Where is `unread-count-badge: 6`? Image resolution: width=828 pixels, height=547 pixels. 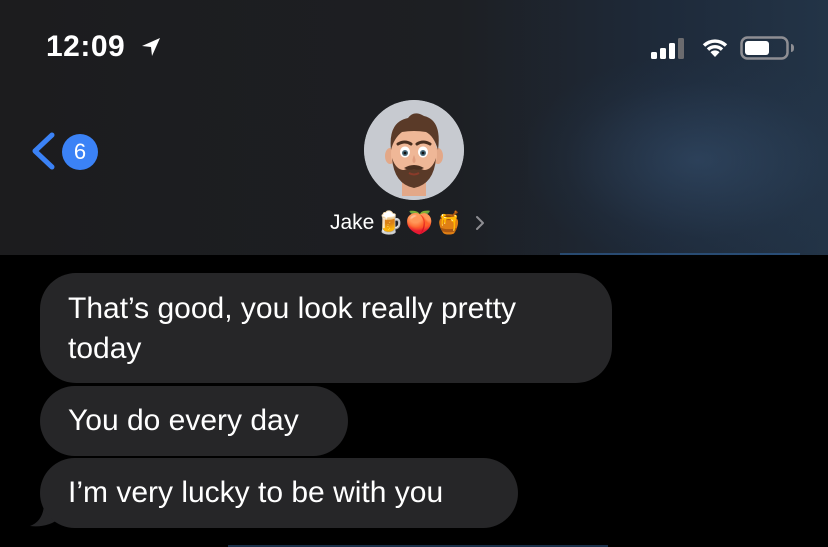
unread-count-badge: 6 is located at coordinates (80, 152).